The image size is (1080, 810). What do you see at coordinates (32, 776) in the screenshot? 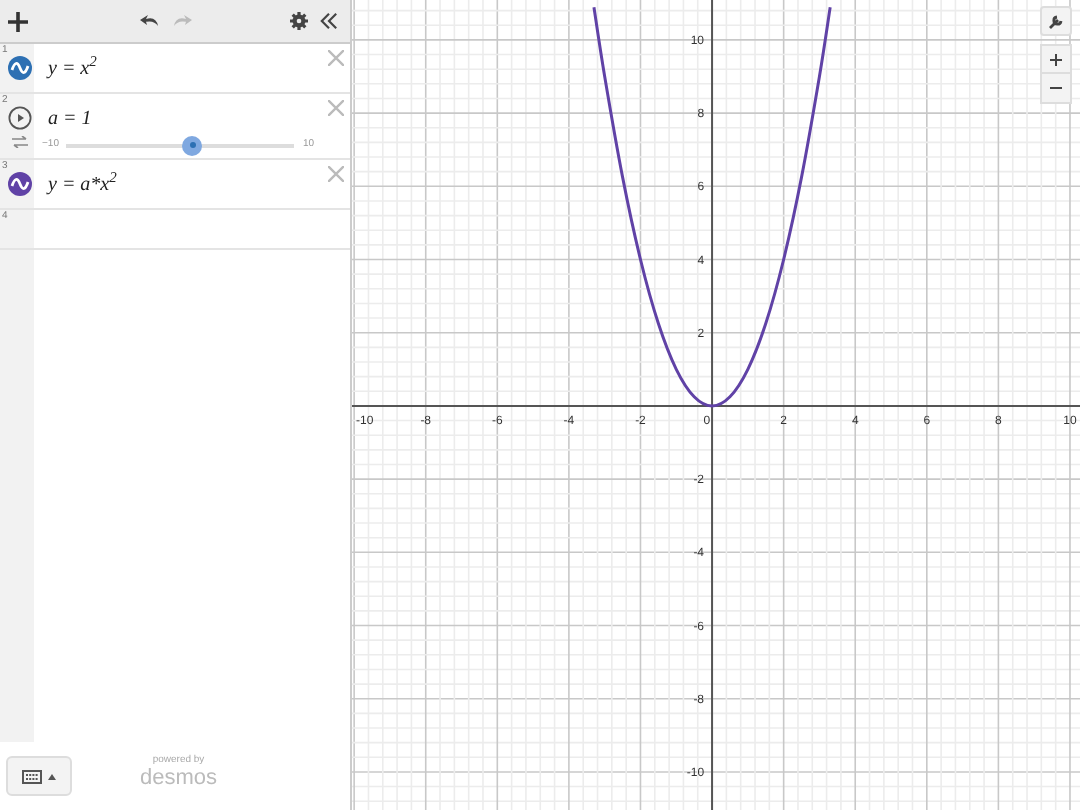
I see `keyboard-icon` at bounding box center [32, 776].